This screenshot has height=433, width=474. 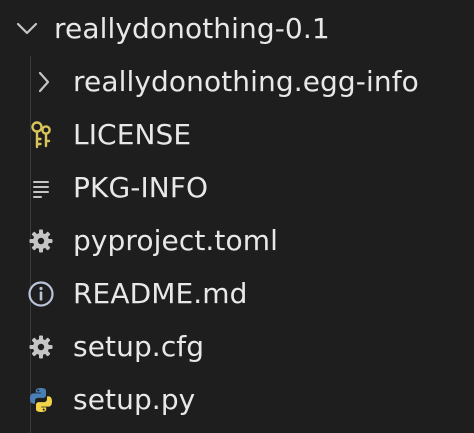 What do you see at coordinates (246, 81) in the screenshot?
I see `folder-label: reallydonothing.egg-info` at bounding box center [246, 81].